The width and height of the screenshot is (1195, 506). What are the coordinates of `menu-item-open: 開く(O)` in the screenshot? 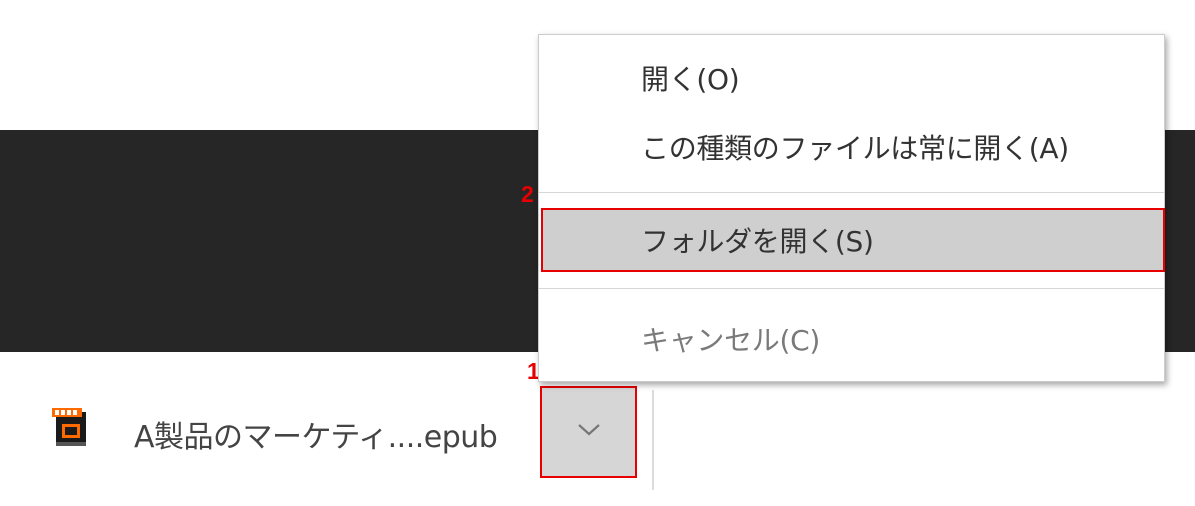 It's located at (851, 80).